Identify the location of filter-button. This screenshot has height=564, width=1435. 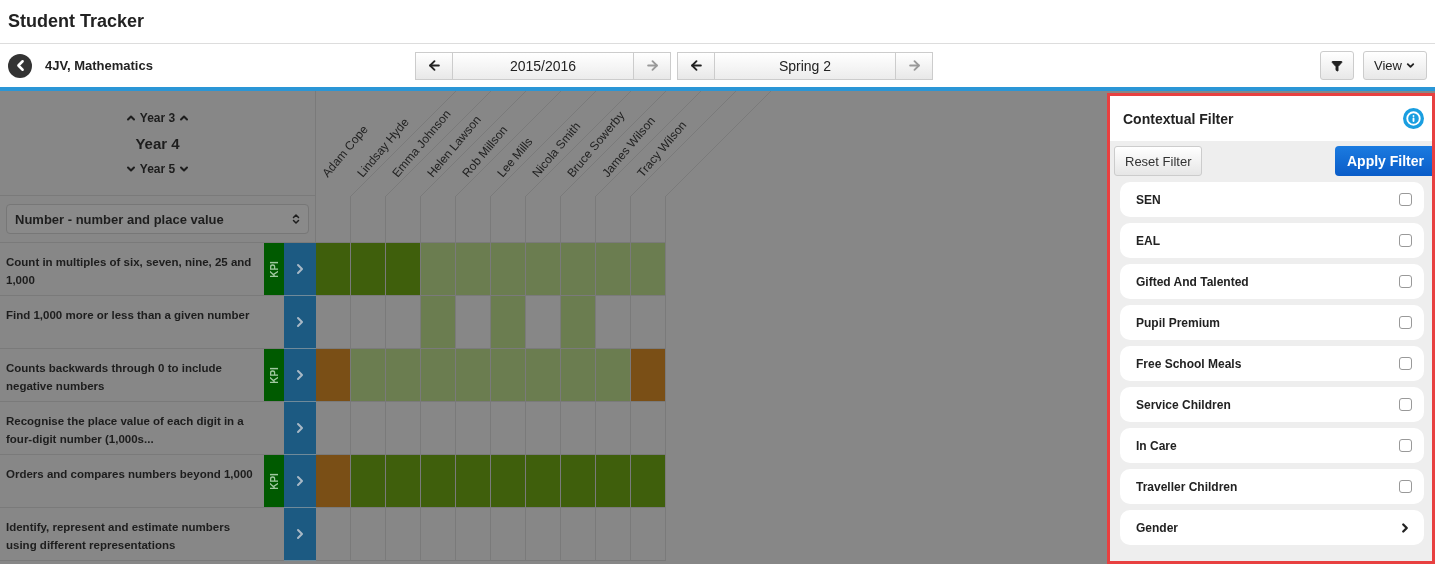
(1337, 65).